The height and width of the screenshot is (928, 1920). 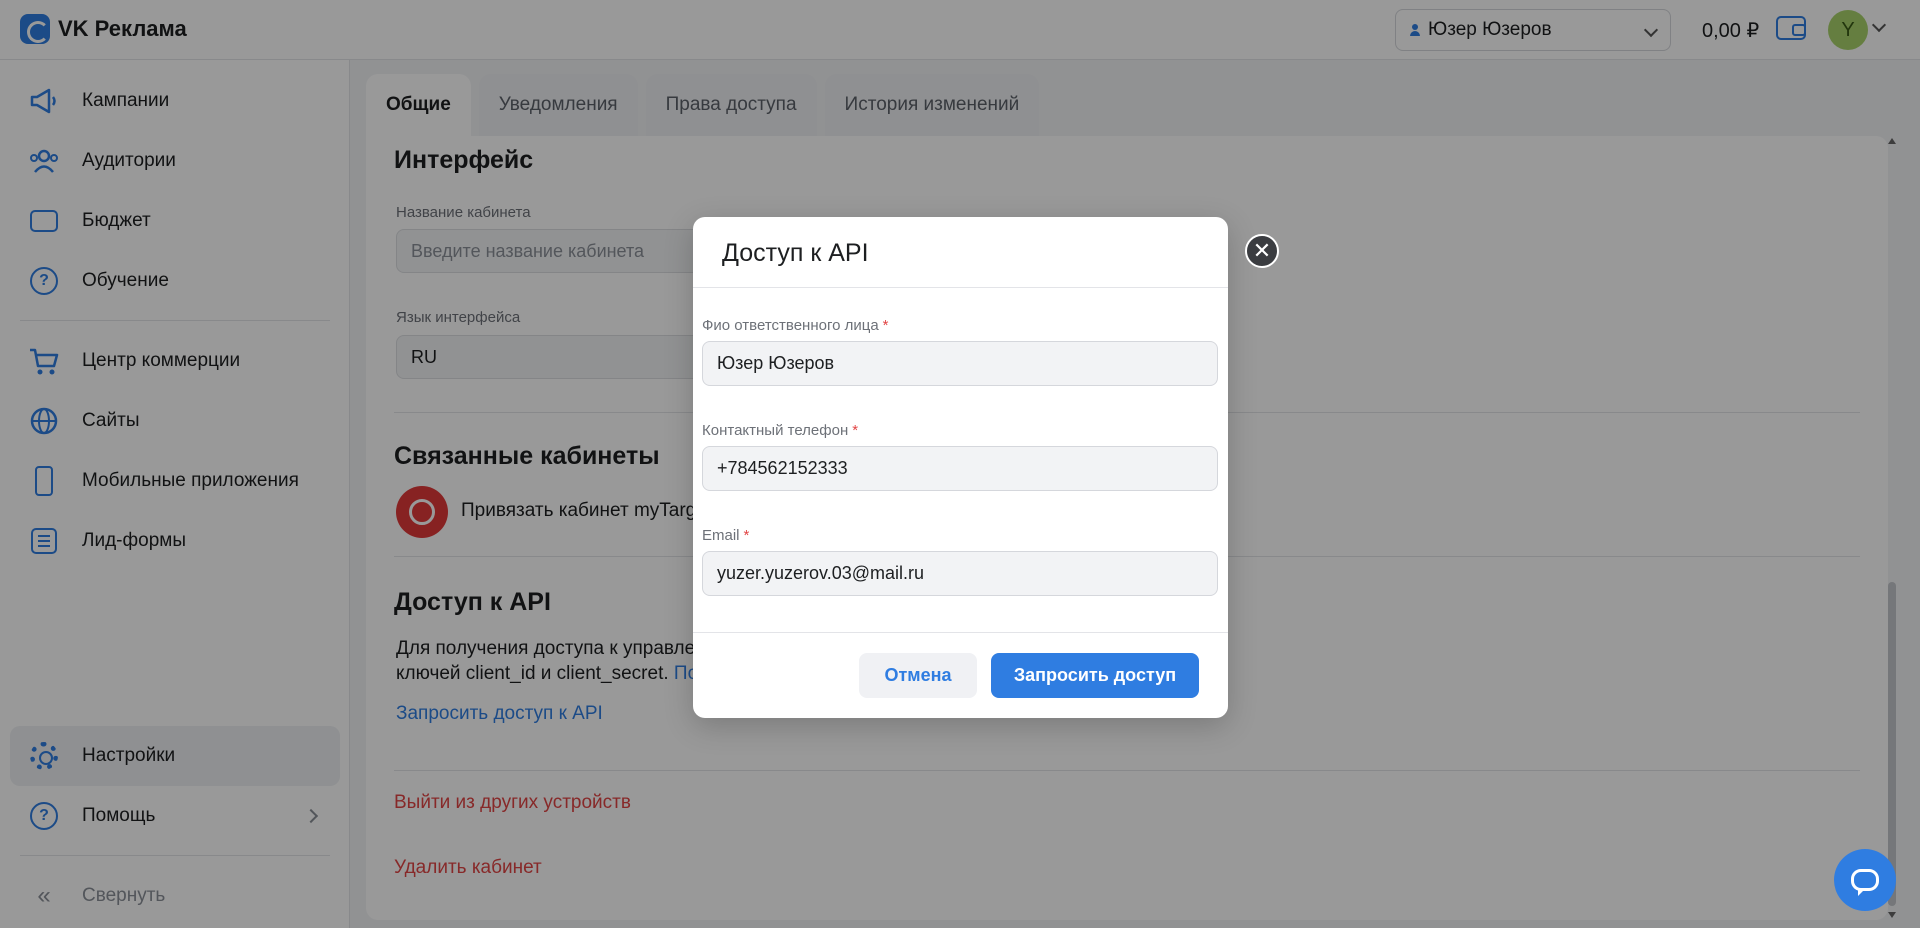 I want to click on request-access-button: Запросить доступ, so click(x=1095, y=675).